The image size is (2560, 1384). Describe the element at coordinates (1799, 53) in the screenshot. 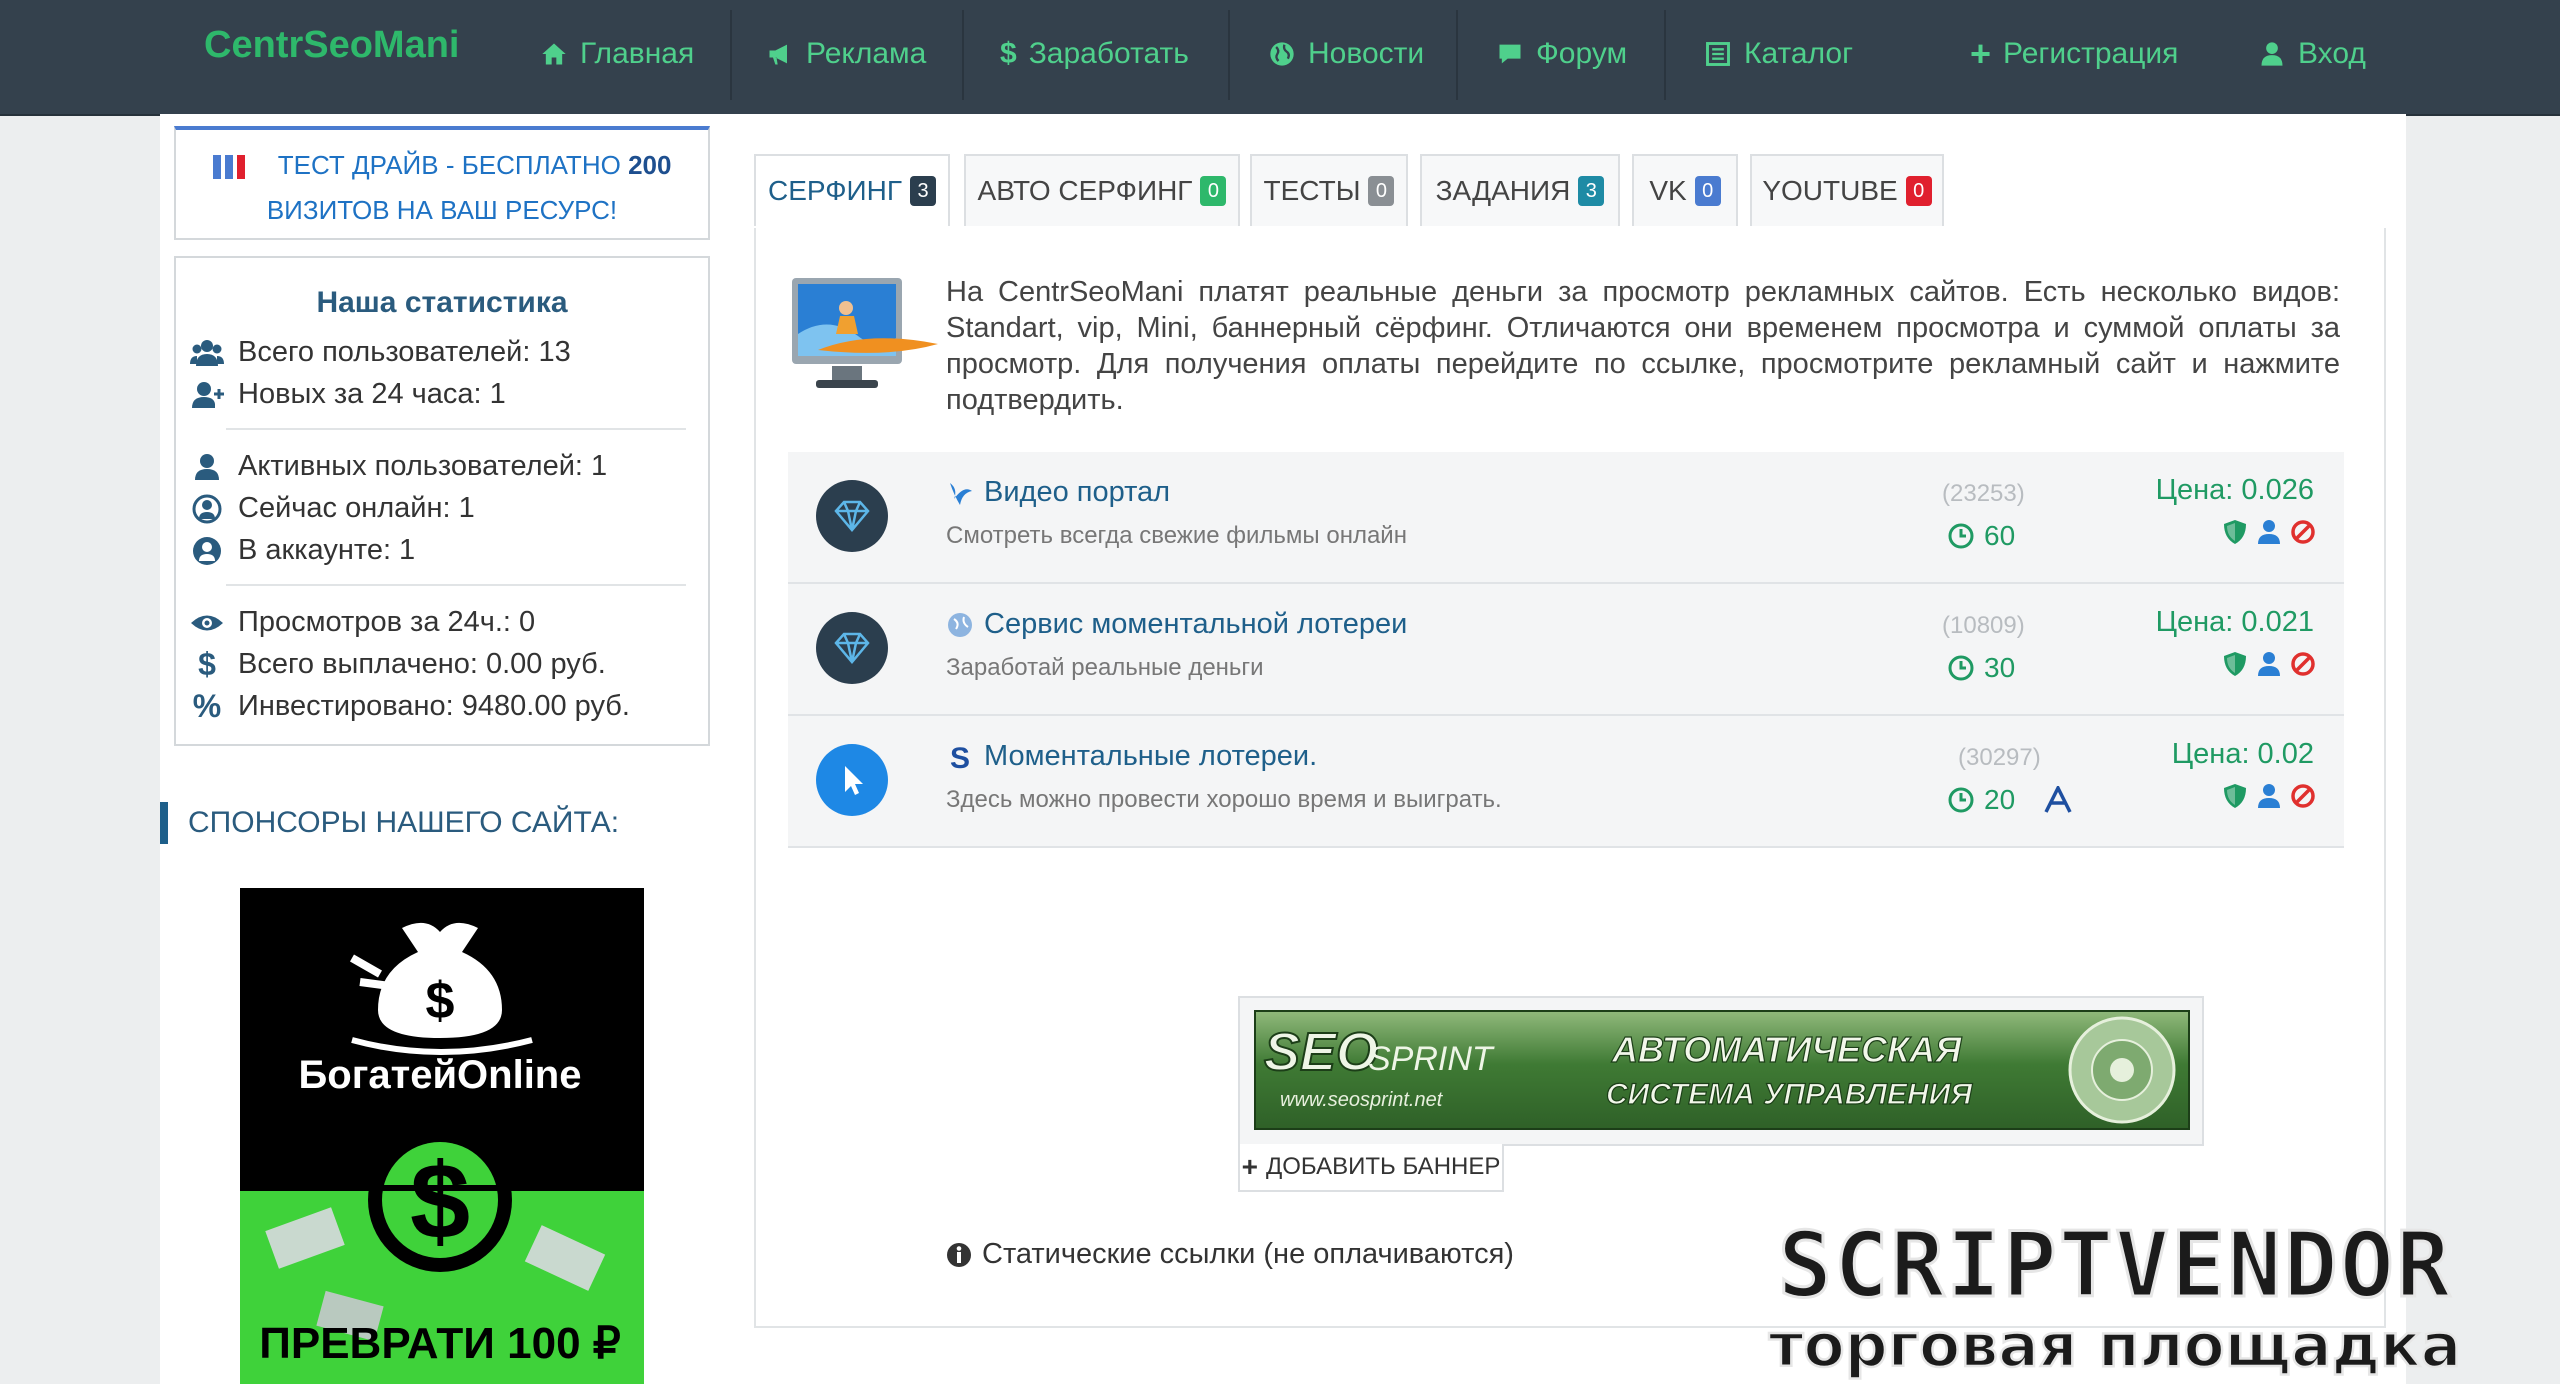

I see `nav-catalog-label: Каталог` at that location.